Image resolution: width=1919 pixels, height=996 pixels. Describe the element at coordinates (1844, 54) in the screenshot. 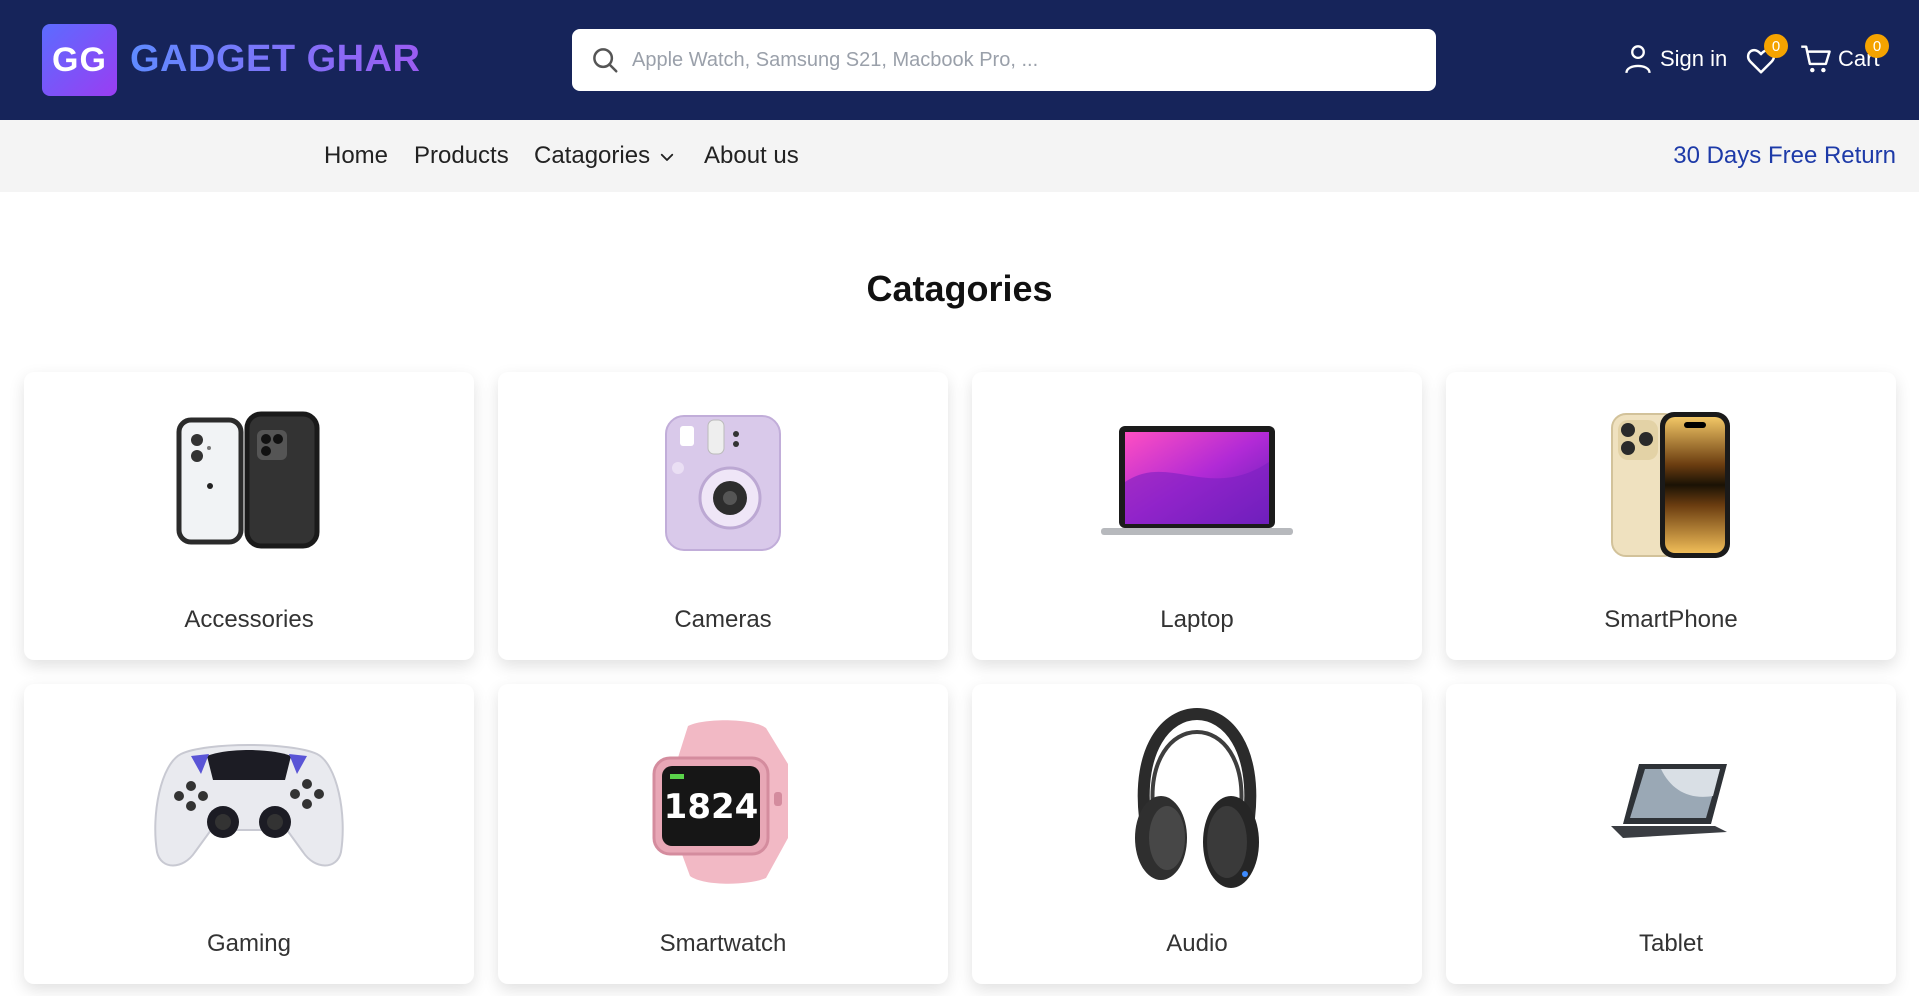

I see `cart-button: Cart 0` at that location.